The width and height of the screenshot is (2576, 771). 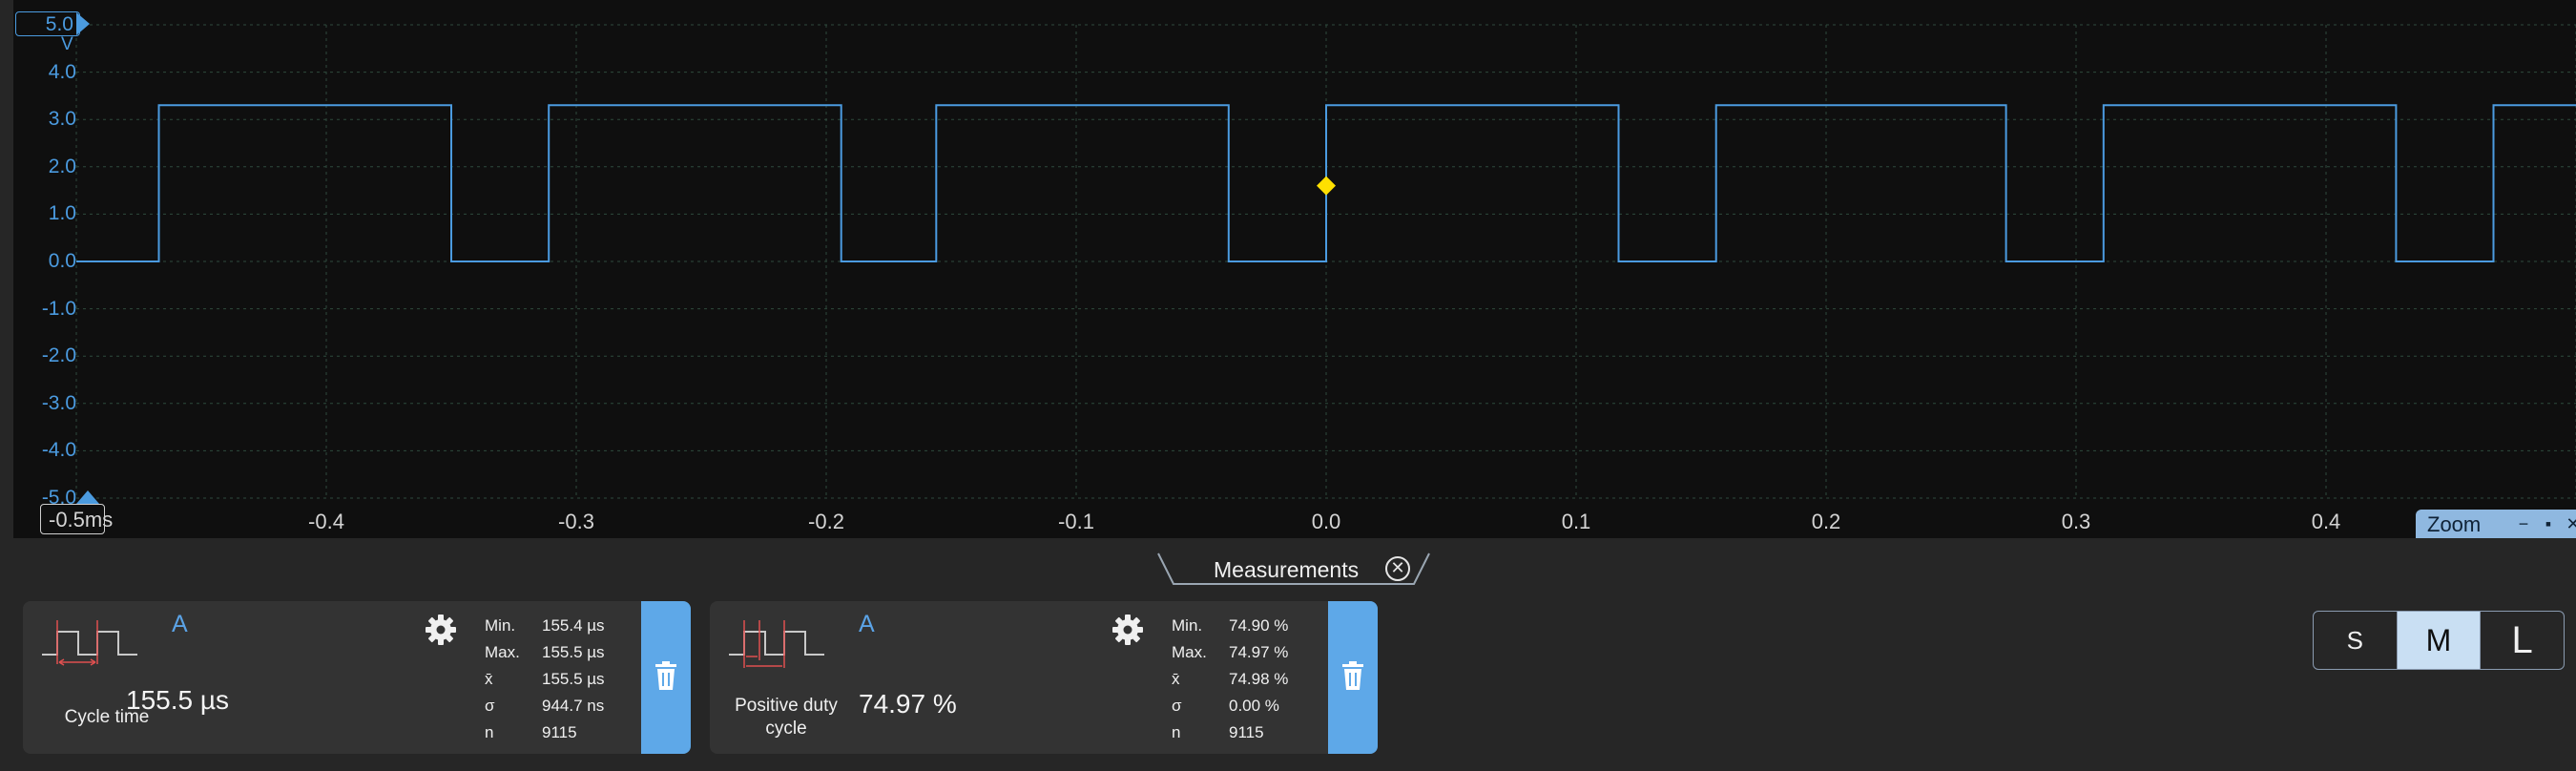 What do you see at coordinates (89, 643) in the screenshot?
I see `cycle-time-icon` at bounding box center [89, 643].